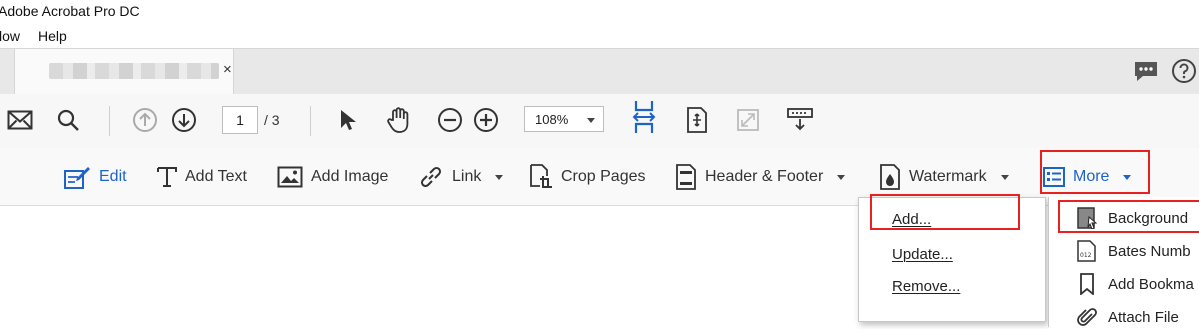 This screenshot has height=329, width=1199. What do you see at coordinates (486, 120) in the screenshot?
I see `zoom-in-icon` at bounding box center [486, 120].